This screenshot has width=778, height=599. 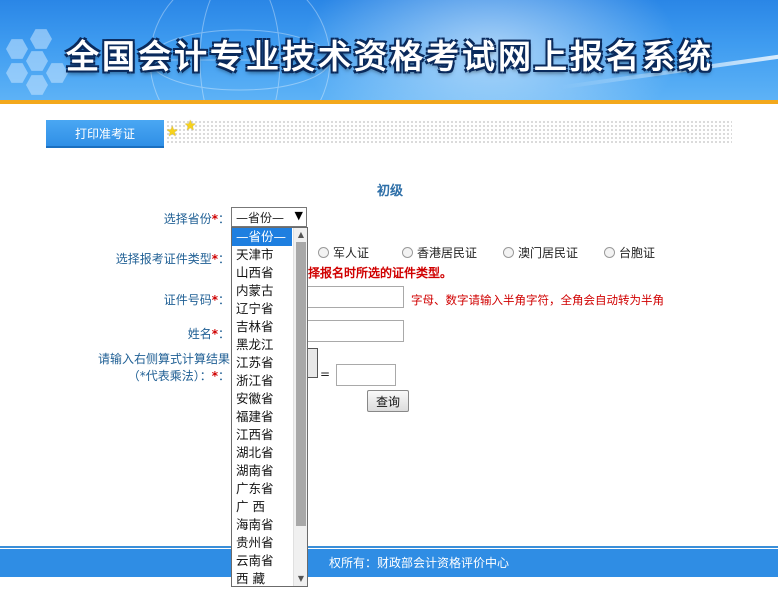 I want to click on captcha-label: 请输入右侧算式计算结果 （*代表乘法）：*：, so click(x=155, y=368).